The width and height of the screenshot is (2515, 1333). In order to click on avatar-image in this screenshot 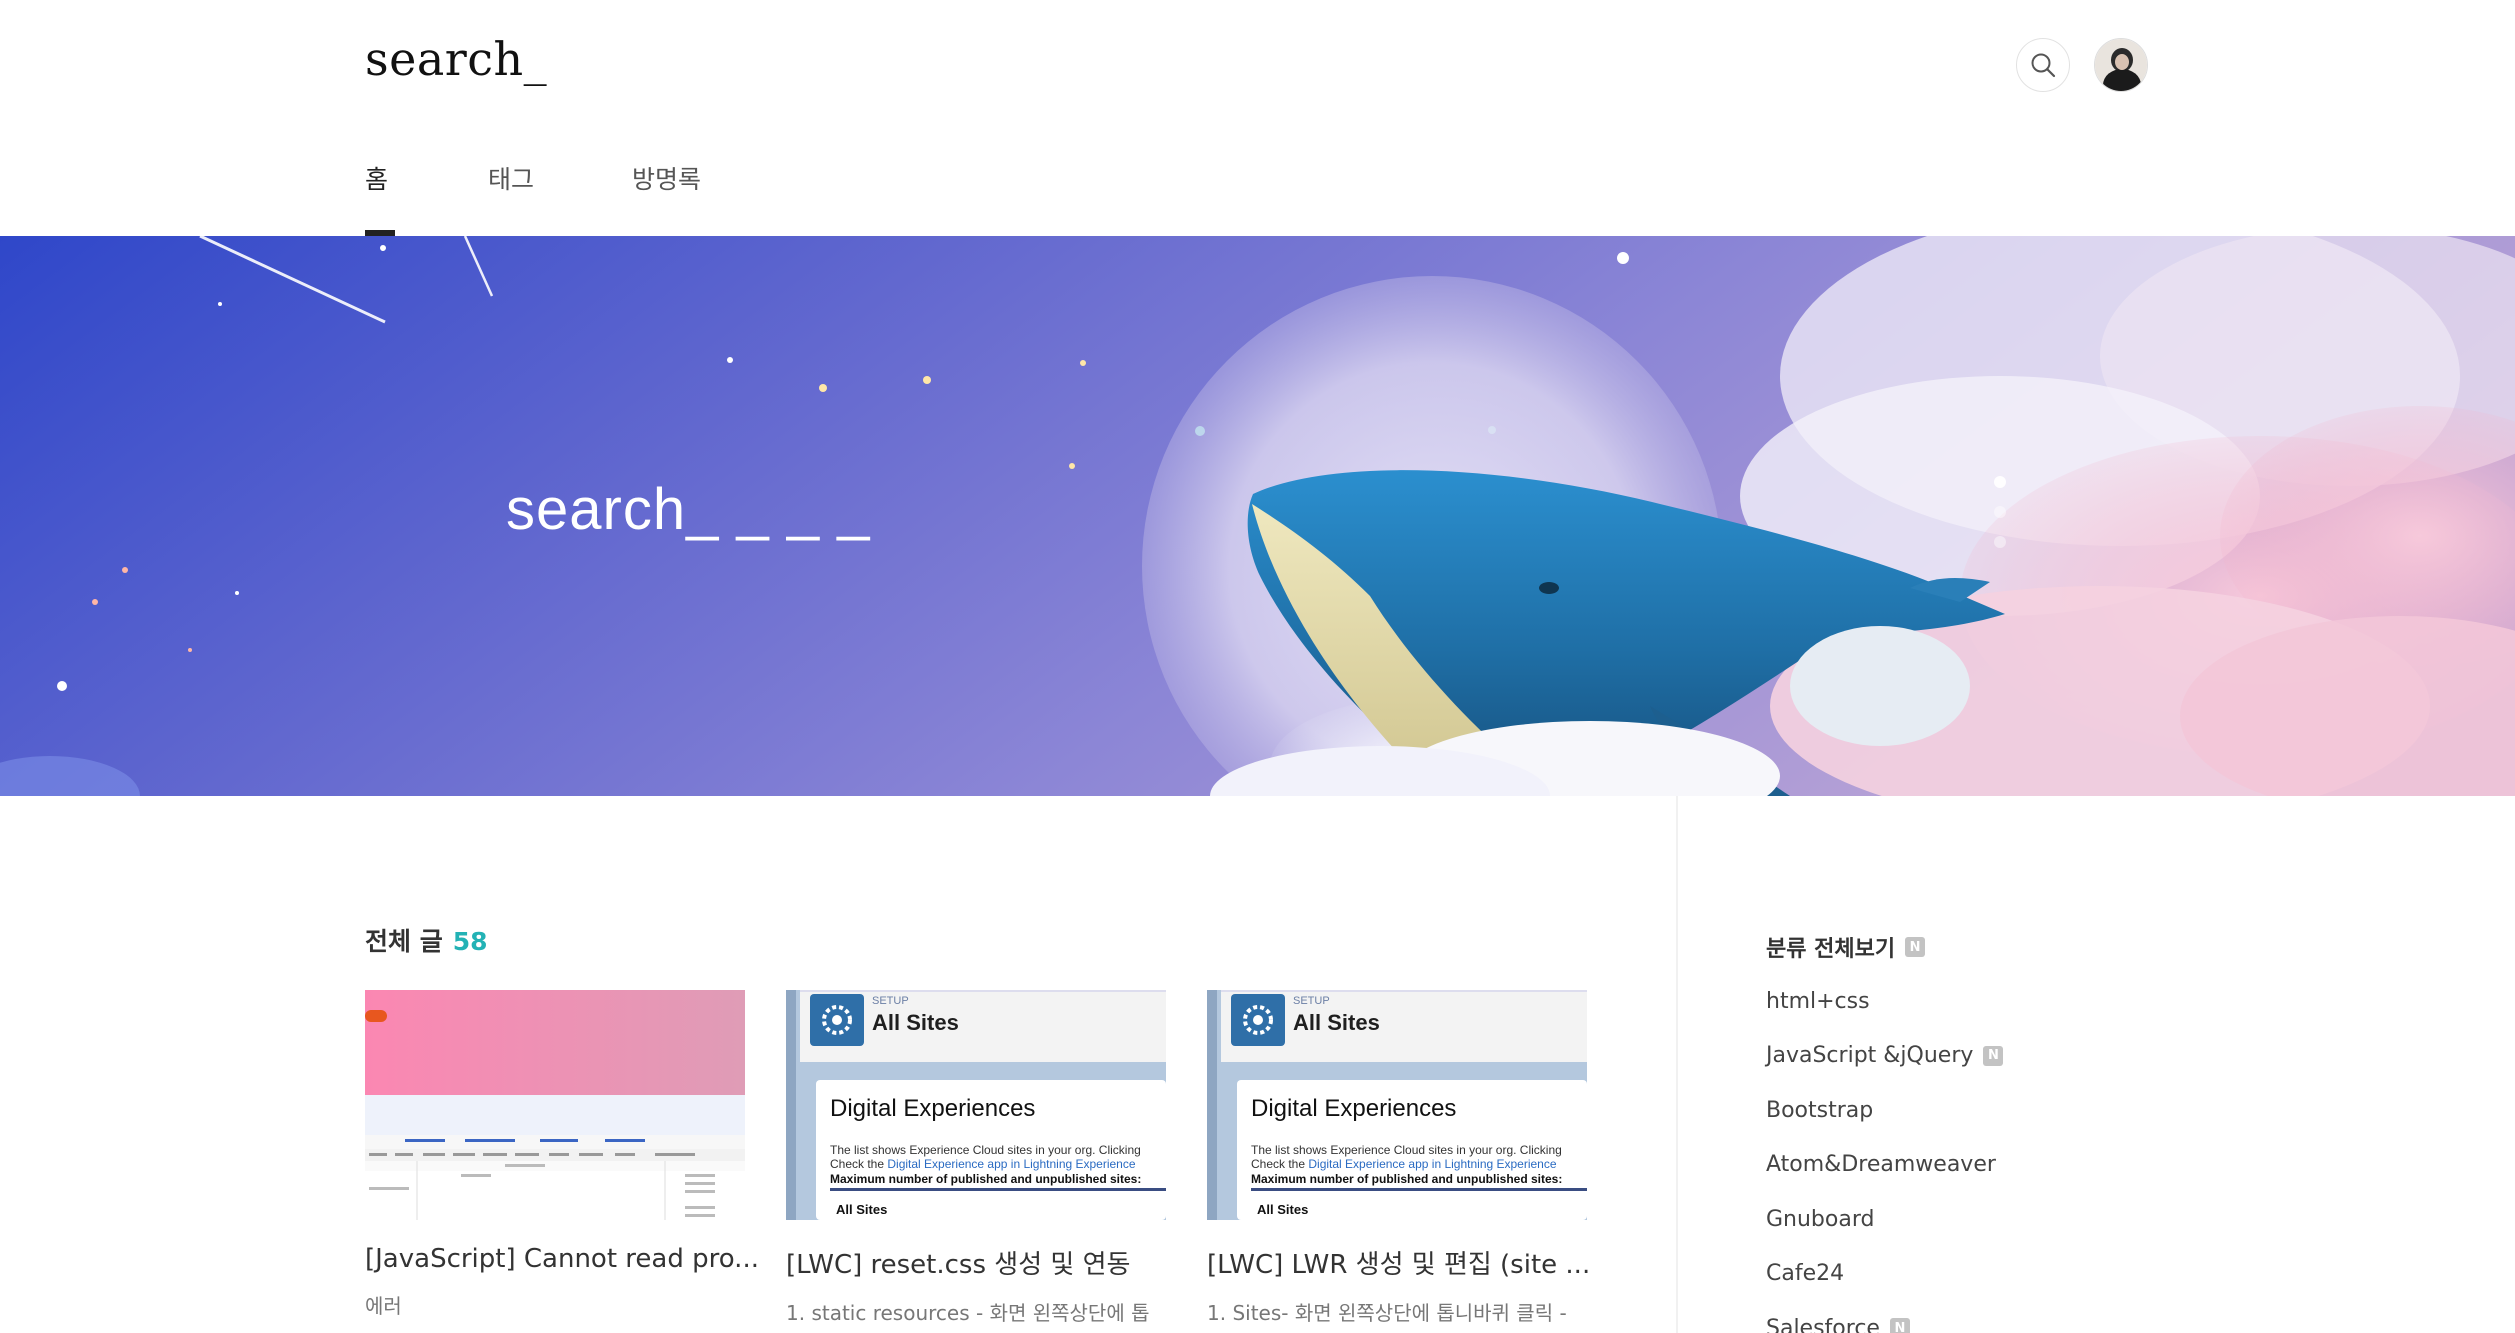, I will do `click(2121, 65)`.